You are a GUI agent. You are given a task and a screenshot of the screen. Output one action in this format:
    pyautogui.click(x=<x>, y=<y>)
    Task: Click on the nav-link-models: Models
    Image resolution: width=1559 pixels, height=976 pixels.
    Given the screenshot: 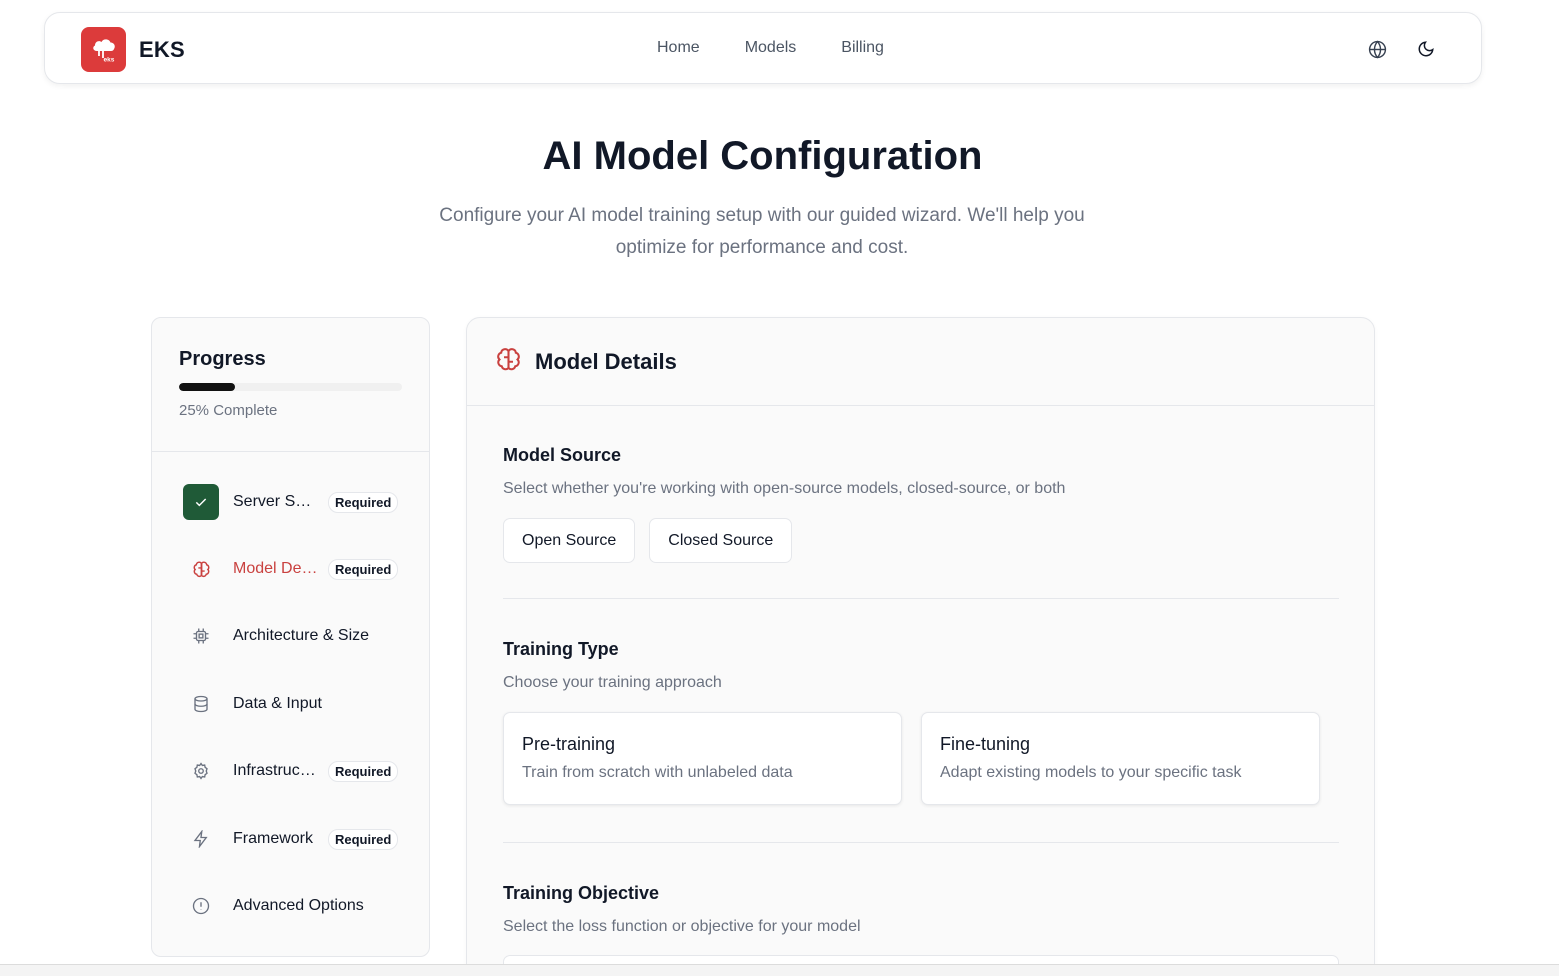 What is the action you would take?
    pyautogui.click(x=771, y=48)
    